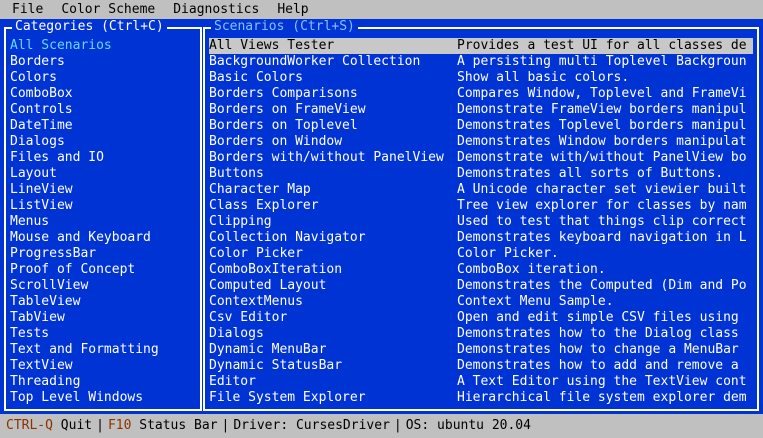 This screenshot has height=438, width=763. I want to click on menu-bar: File Color Scheme Diagnostics Help, so click(381, 9).